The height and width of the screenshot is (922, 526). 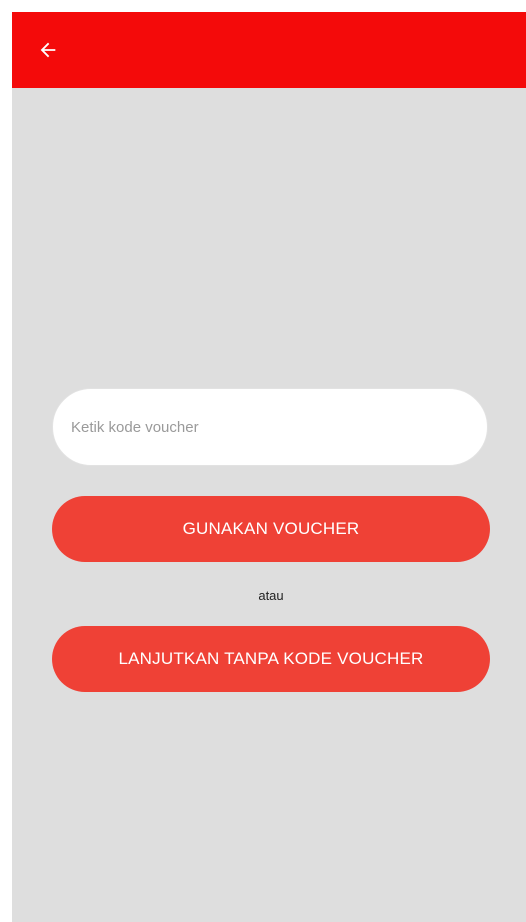 I want to click on continue-without-voucher-button: LANJUTKAN TANPA KODE VOUCHER, so click(x=271, y=659).